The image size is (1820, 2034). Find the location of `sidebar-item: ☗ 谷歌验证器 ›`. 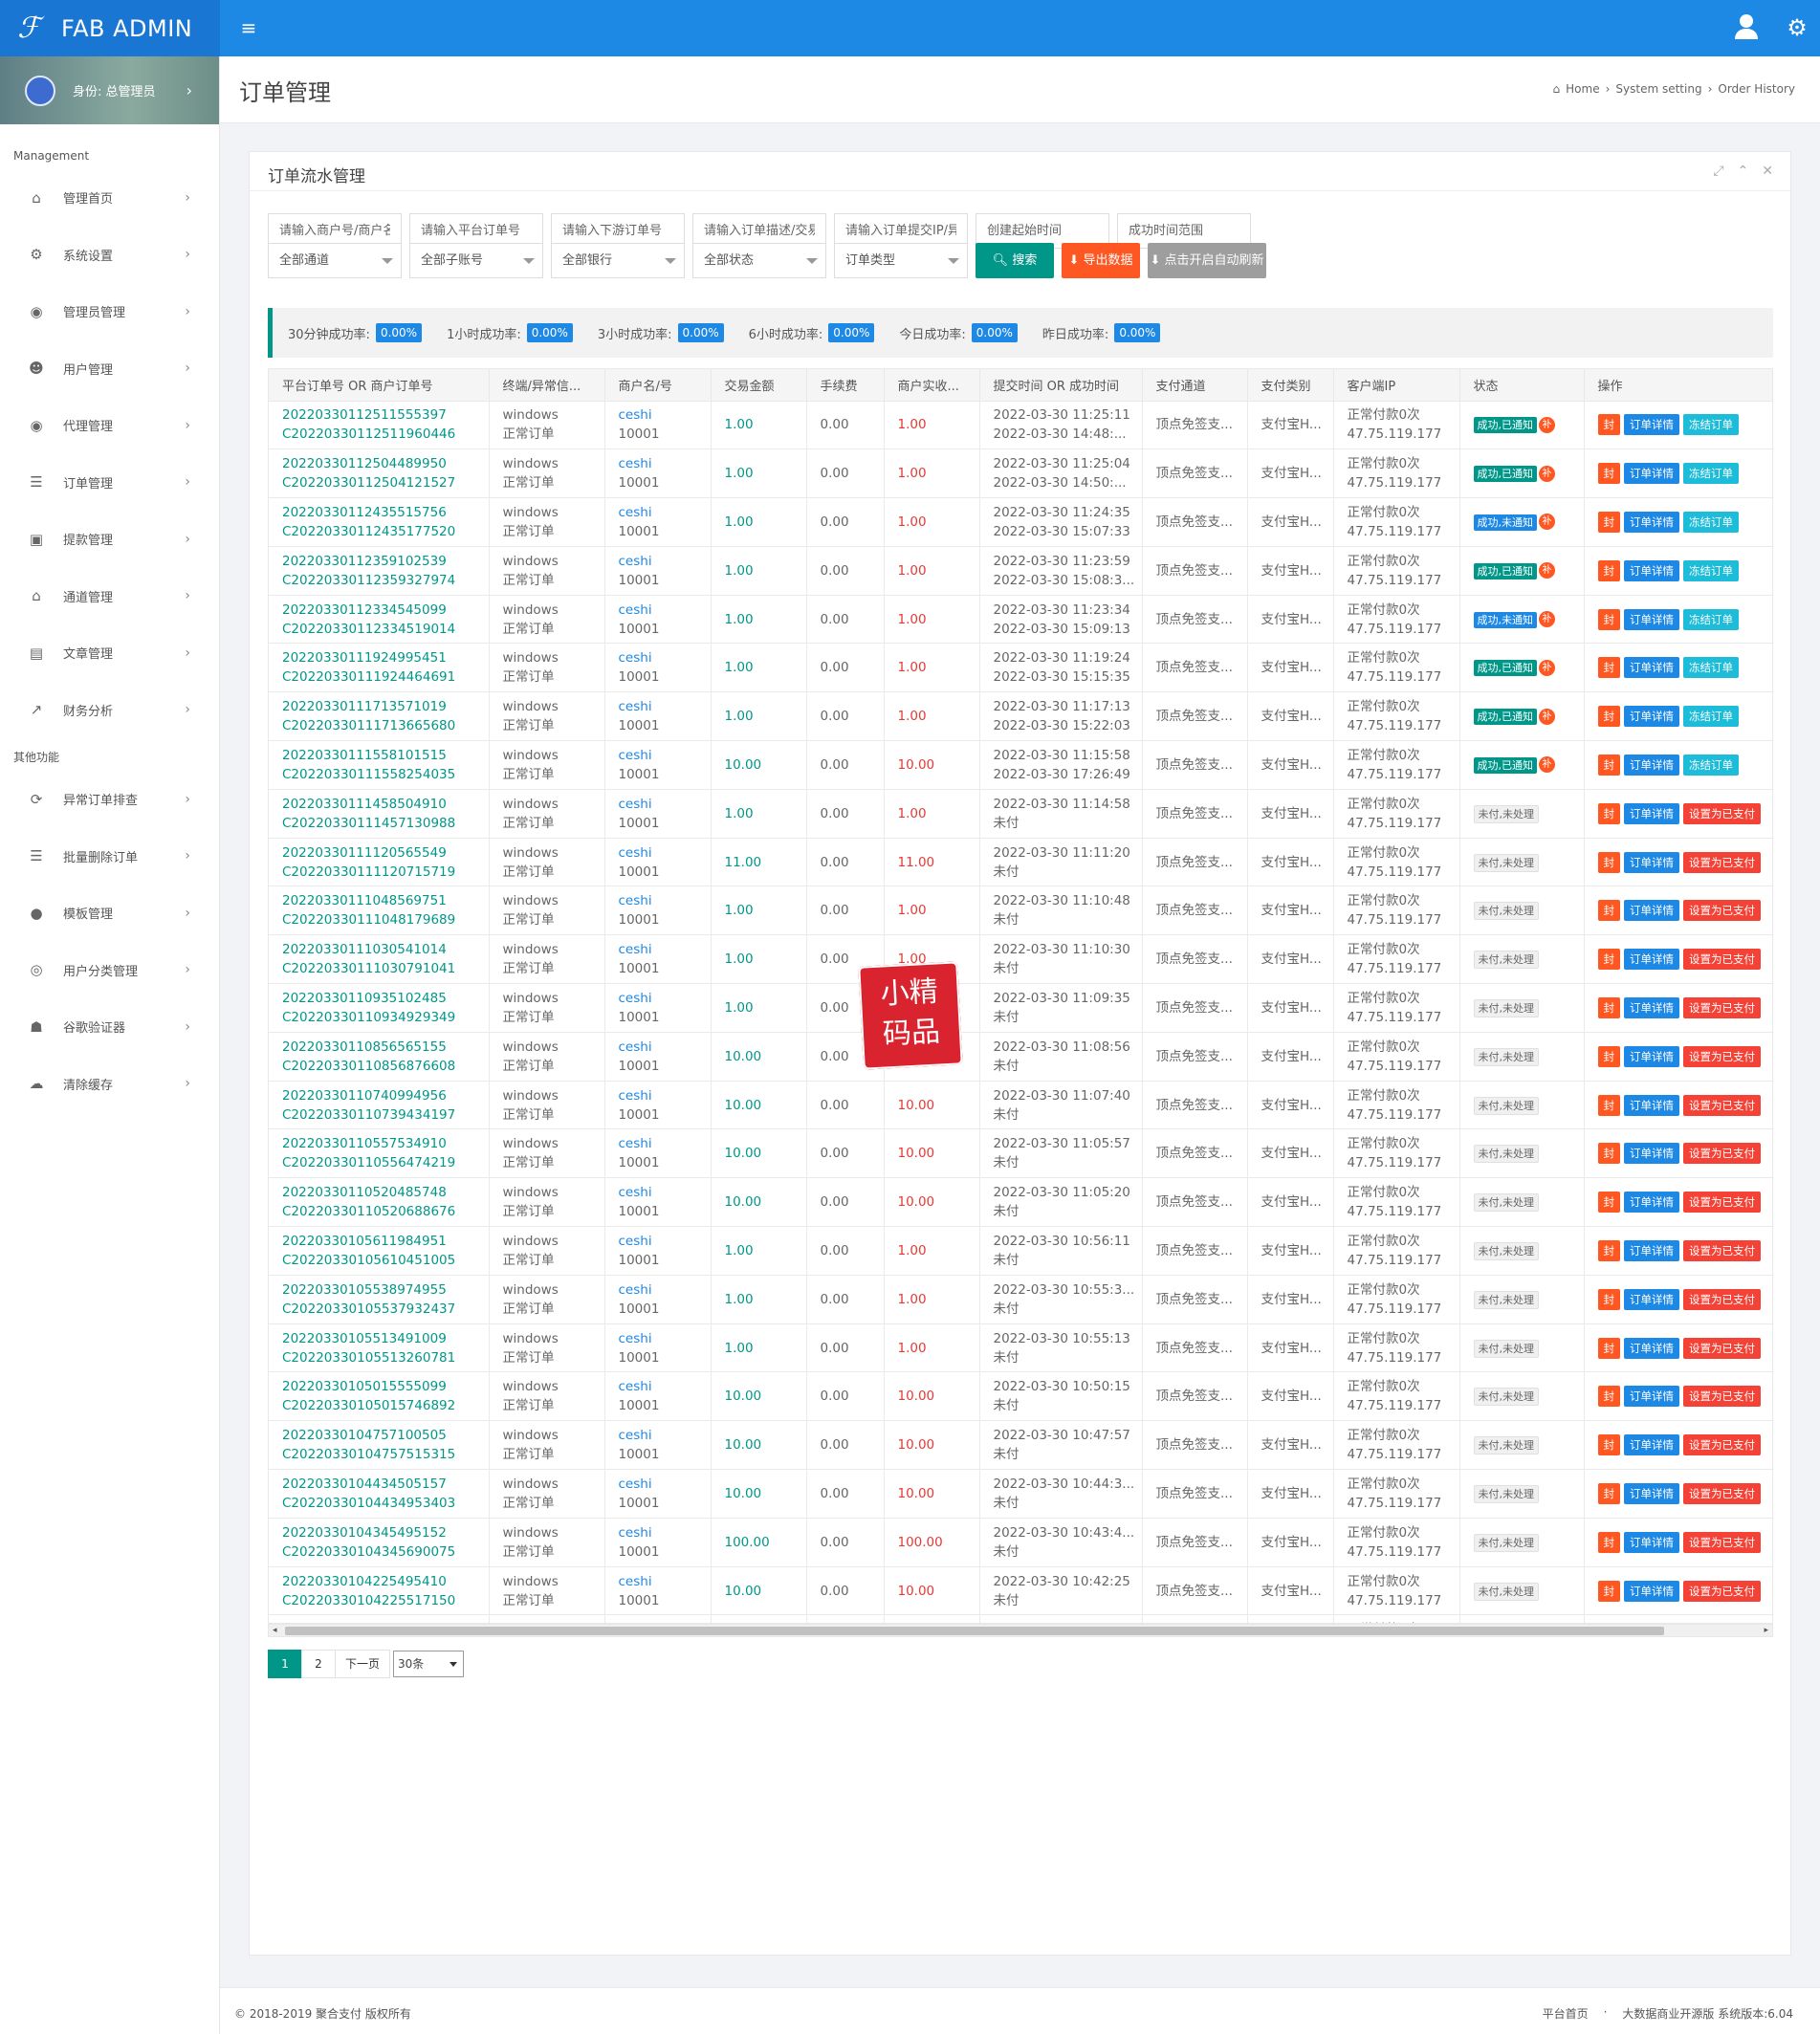

sidebar-item: ☗ 谷歌验证器 › is located at coordinates (110, 1027).